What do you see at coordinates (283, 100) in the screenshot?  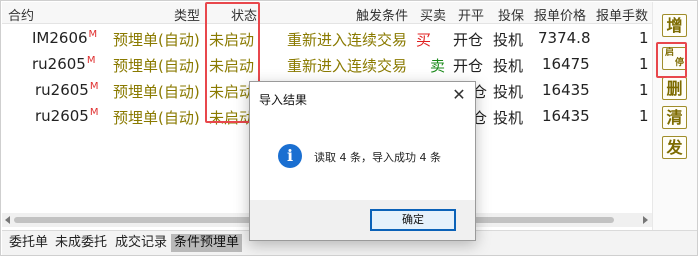 I see `dialog-title: 导入结果` at bounding box center [283, 100].